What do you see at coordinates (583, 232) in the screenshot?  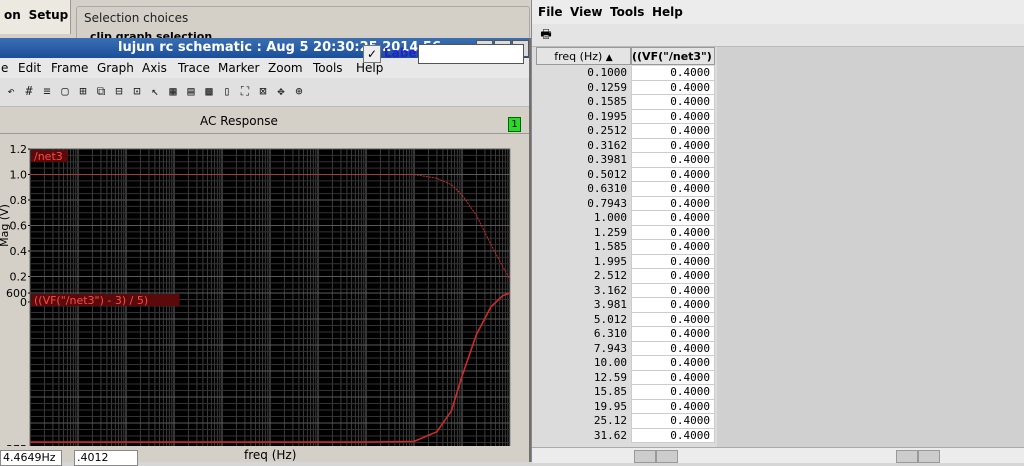 I see `cell-freq: 1.259` at bounding box center [583, 232].